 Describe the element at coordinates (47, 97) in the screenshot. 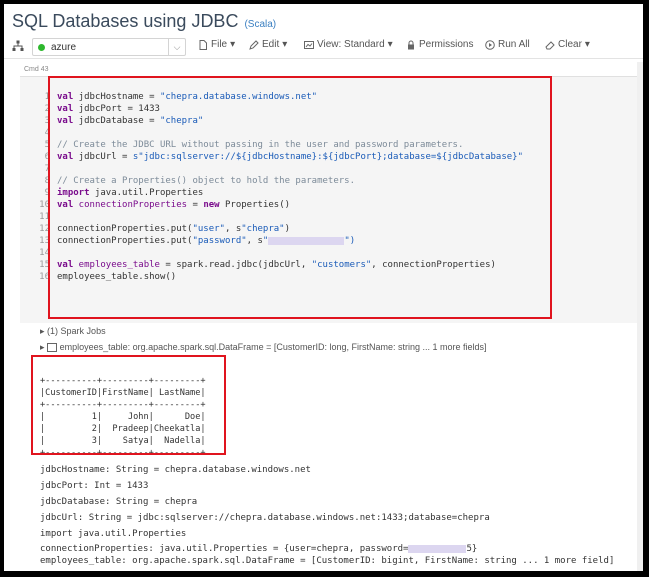

I see `line-number: 1` at that location.